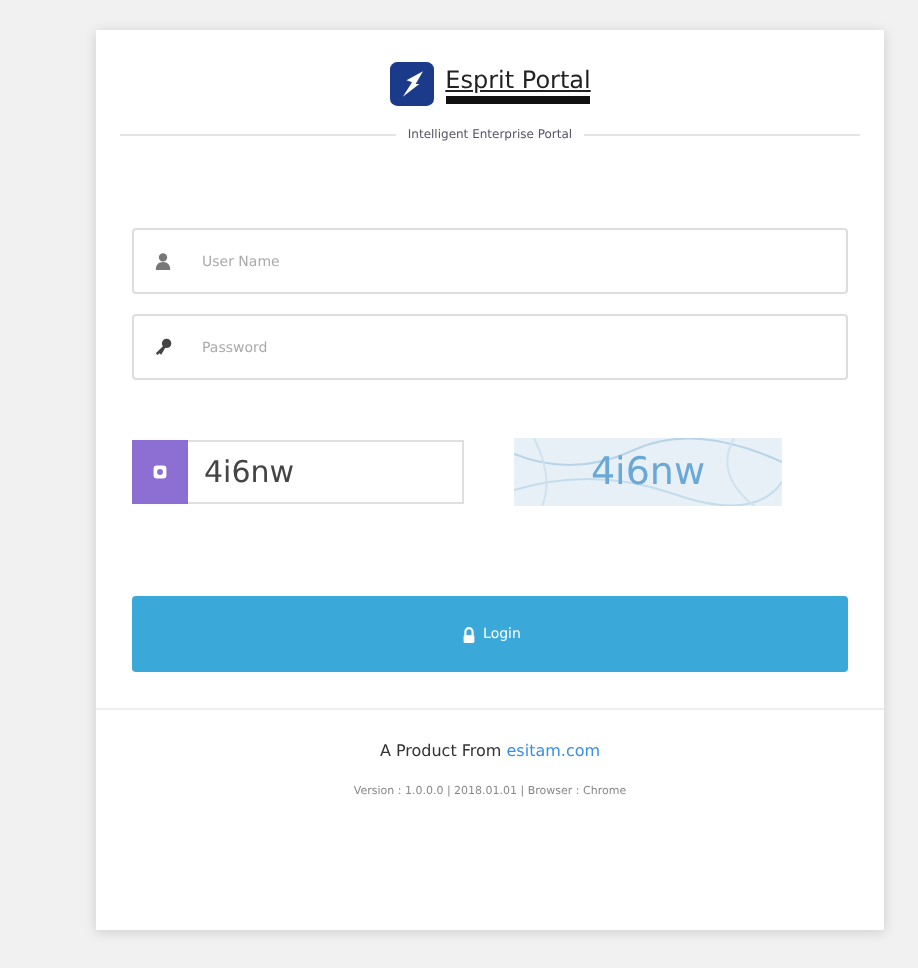 This screenshot has height=968, width=918. What do you see at coordinates (490, 751) in the screenshot?
I see `product-note: A Product From esitam.com` at bounding box center [490, 751].